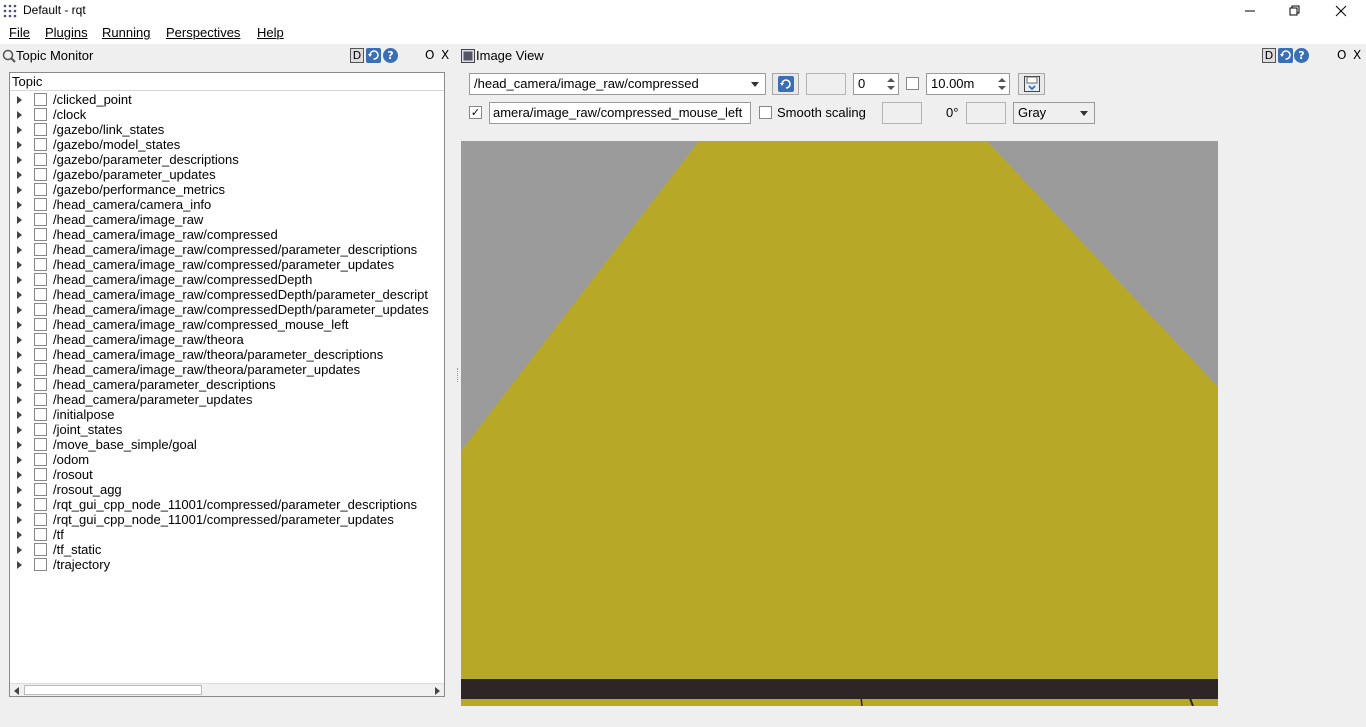 Image resolution: width=1366 pixels, height=727 pixels. What do you see at coordinates (227, 549) in the screenshot?
I see `topic-row: /tf_static` at bounding box center [227, 549].